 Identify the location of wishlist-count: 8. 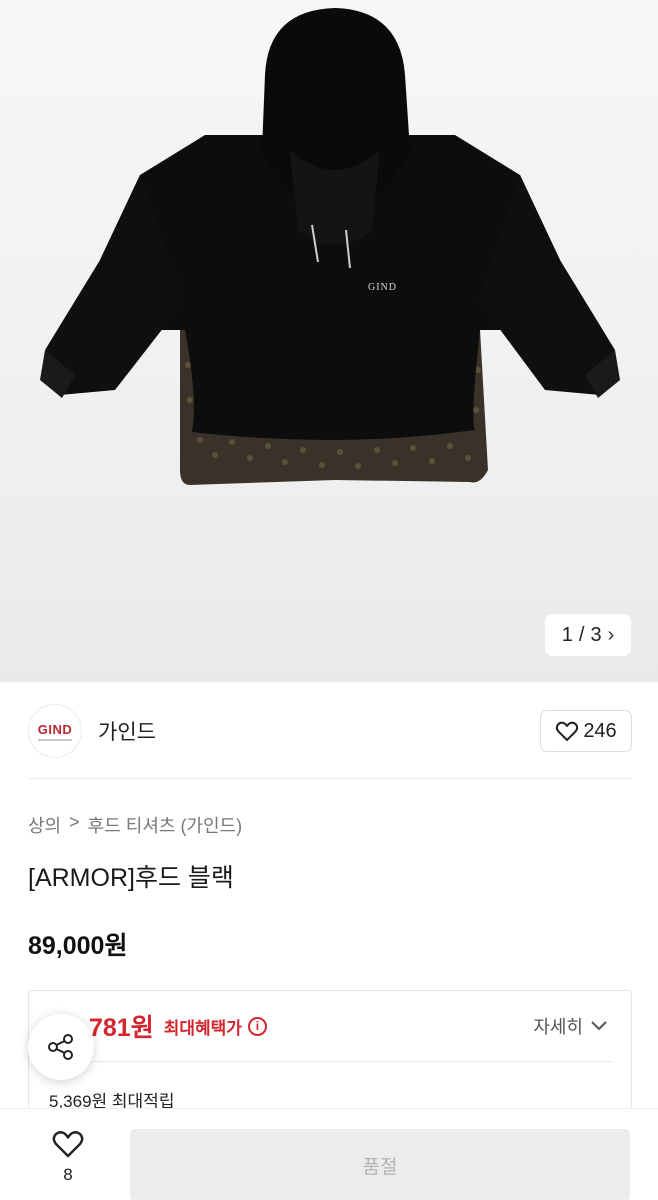
(68, 1174).